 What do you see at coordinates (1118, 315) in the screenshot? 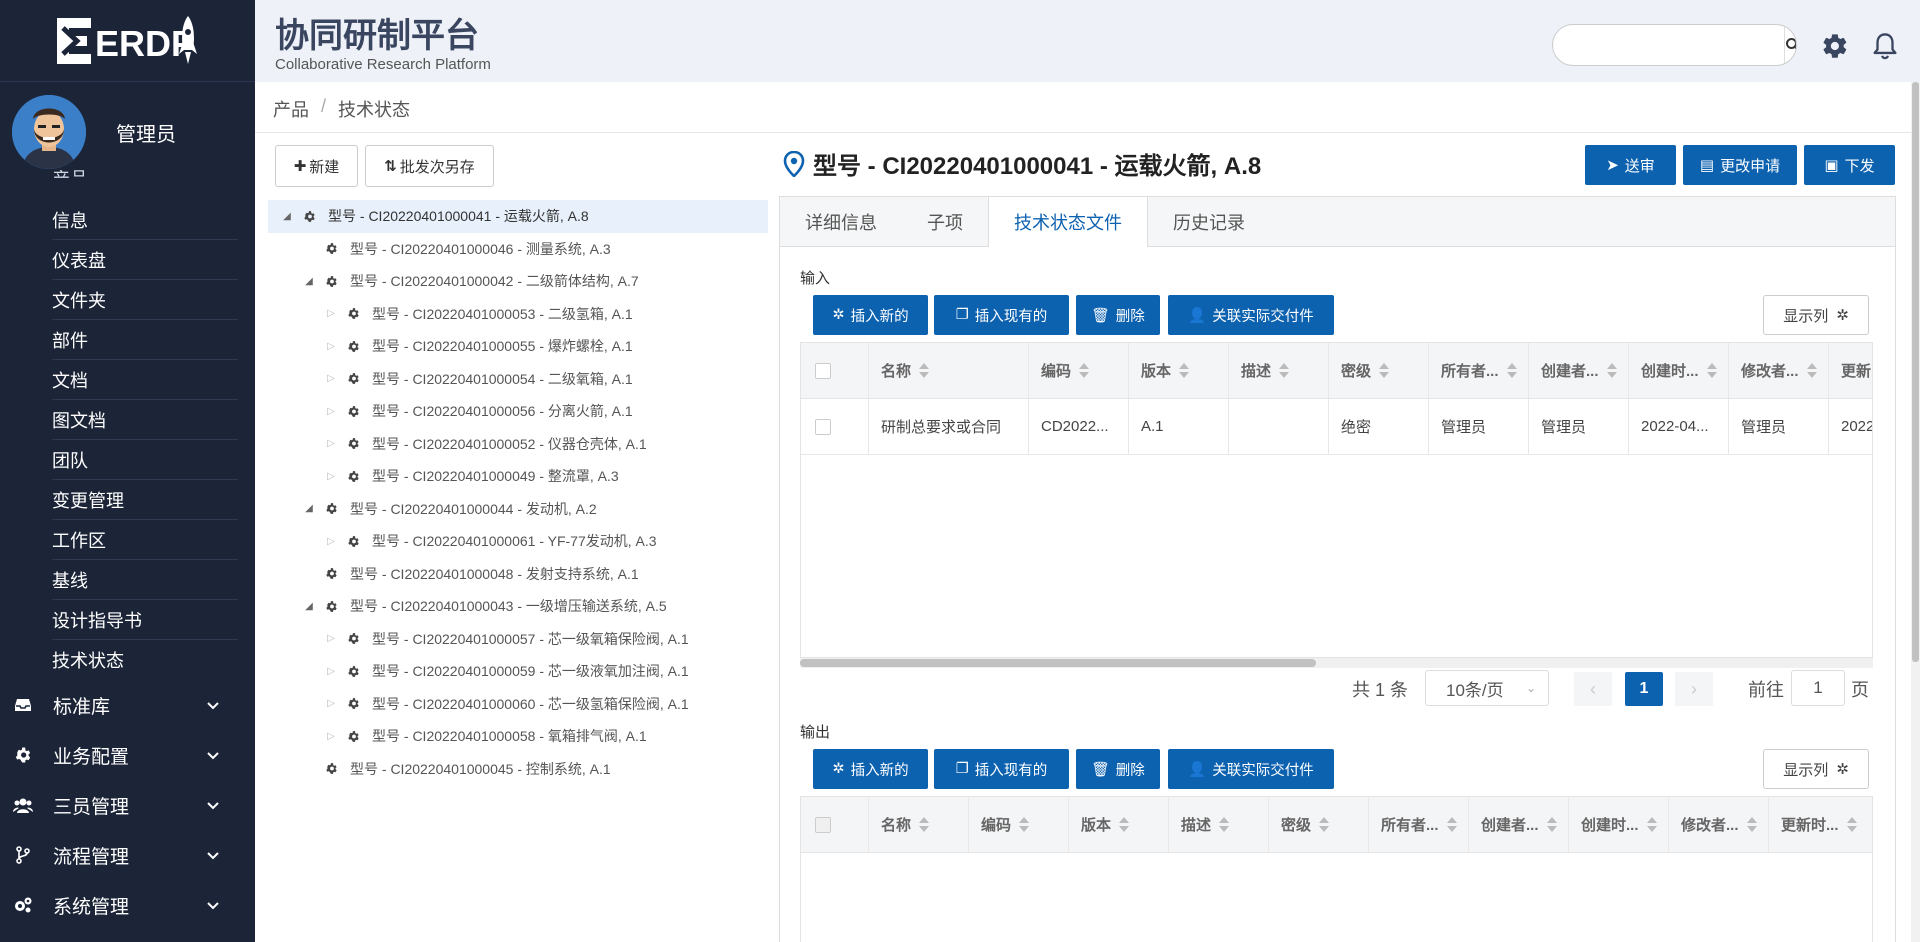
I see `input-delete-button: 🗑 删除` at bounding box center [1118, 315].